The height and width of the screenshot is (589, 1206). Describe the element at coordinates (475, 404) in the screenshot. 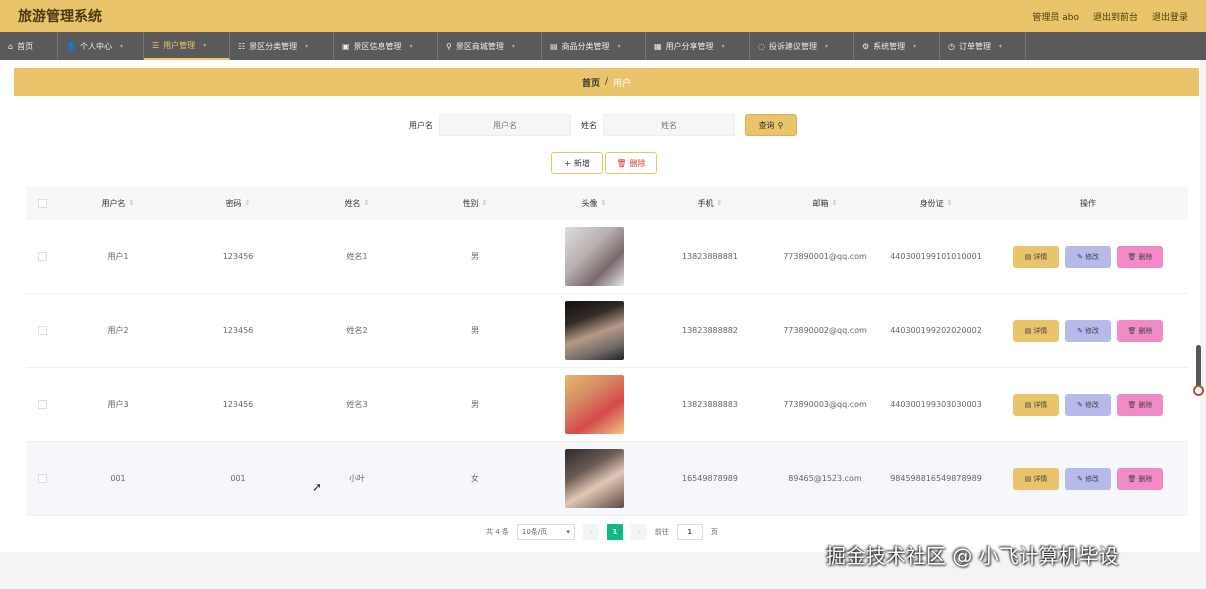

I see `cell-sex: 男` at that location.